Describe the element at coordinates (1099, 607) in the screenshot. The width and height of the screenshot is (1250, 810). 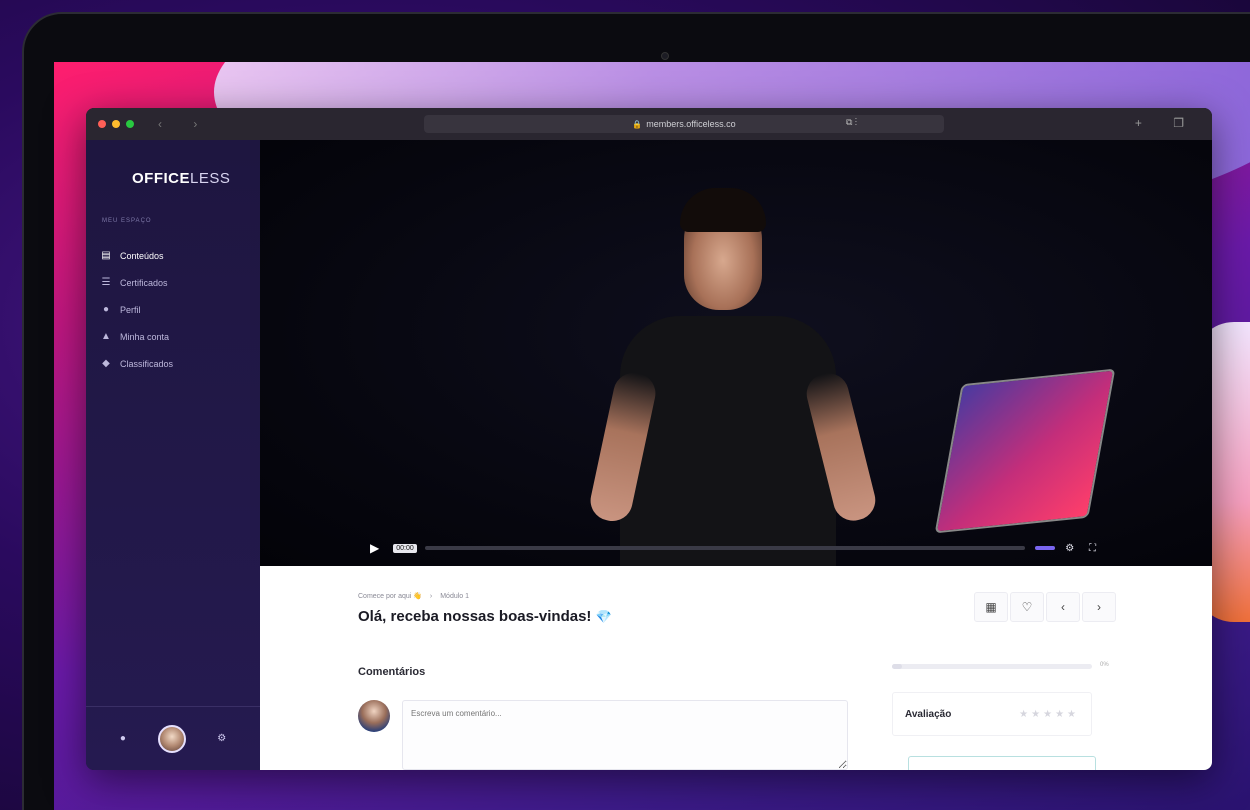
I see `next-lesson-button: ›` at that location.